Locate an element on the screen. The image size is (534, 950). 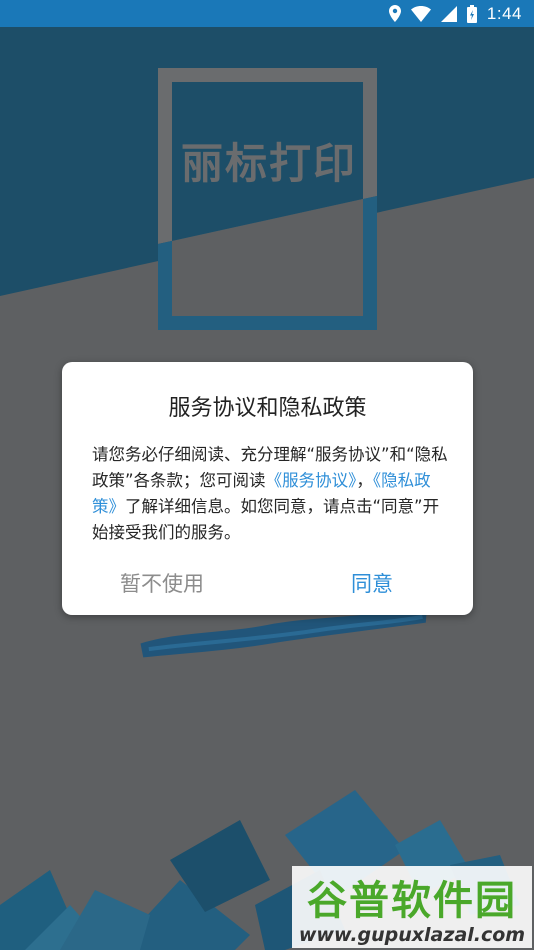
dialog-body-text-2: 了解详细信息。如您同意，请点击“同意”开始接受我们的服务。 is located at coordinates (266, 519).